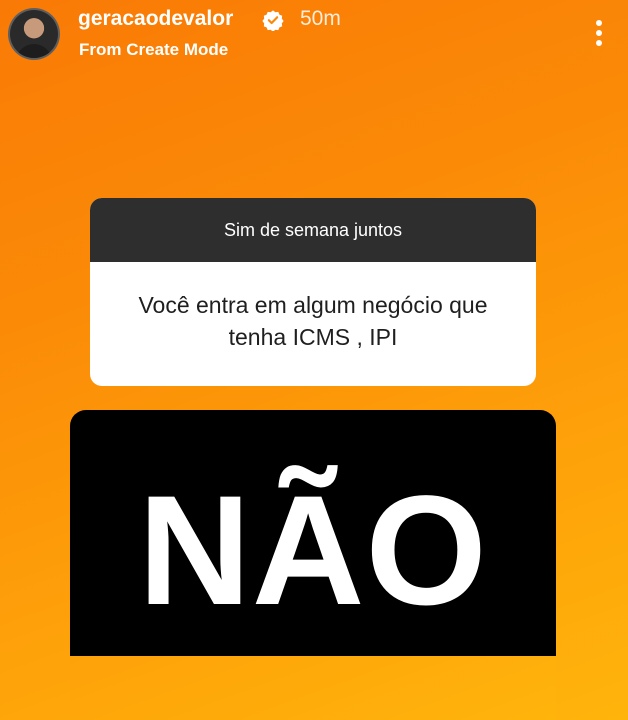 This screenshot has height=720, width=628. Describe the element at coordinates (313, 551) in the screenshot. I see `answer-text: NÃO` at that location.